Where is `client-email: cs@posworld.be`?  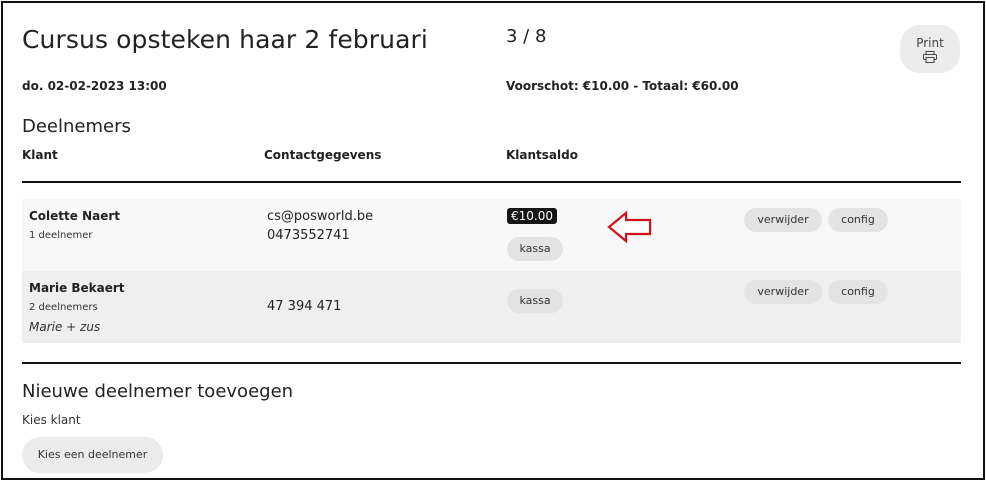 client-email: cs@posworld.be is located at coordinates (320, 216).